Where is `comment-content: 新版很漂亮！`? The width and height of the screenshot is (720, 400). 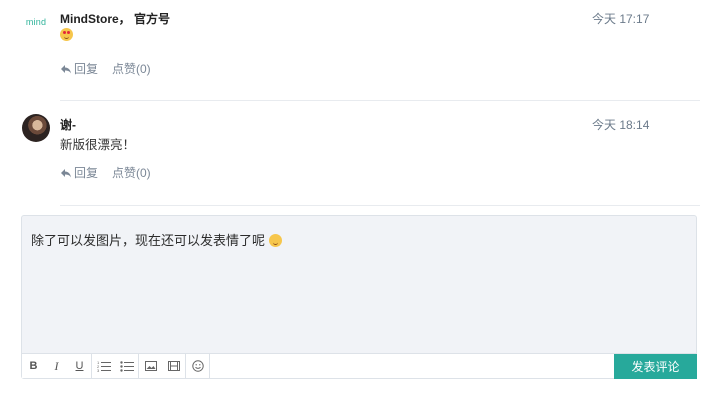 comment-content: 新版很漂亮！ is located at coordinates (98, 145).